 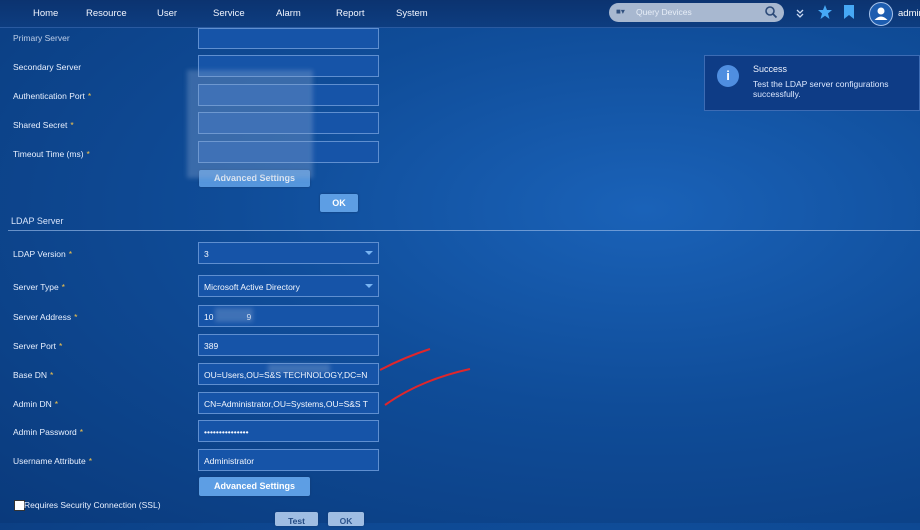 What do you see at coordinates (288, 13) in the screenshot?
I see `nav-alarm: Alarm` at bounding box center [288, 13].